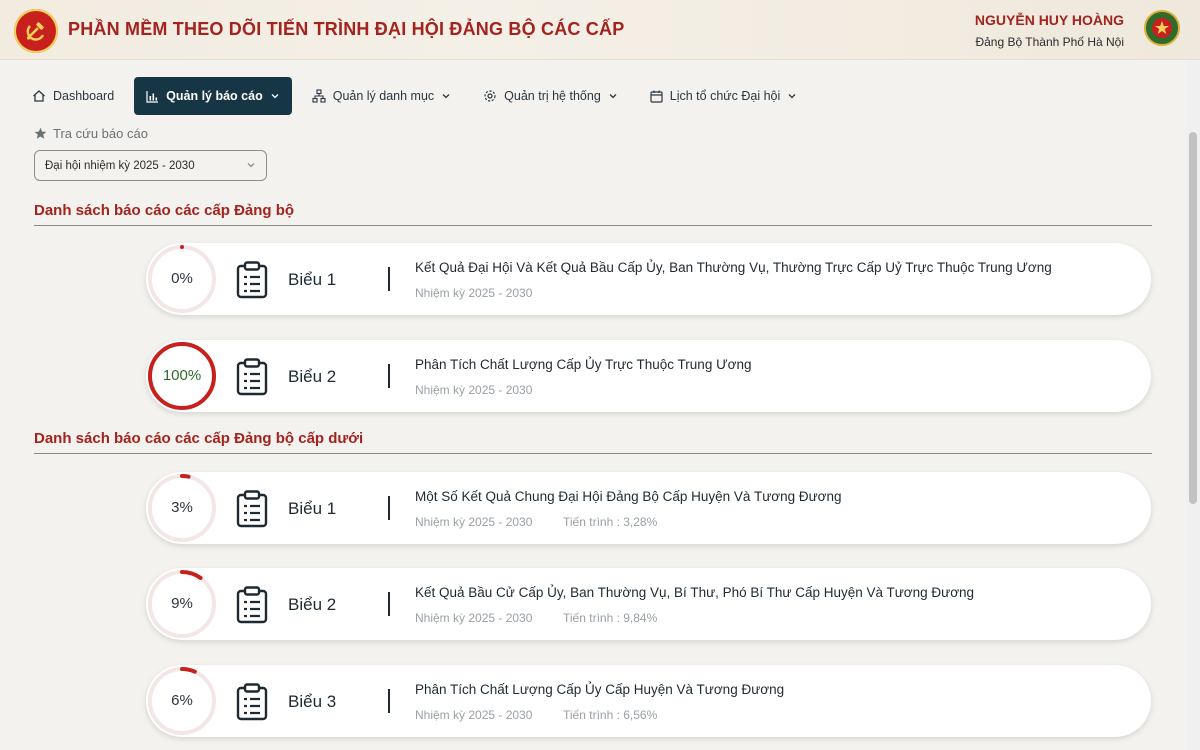 The height and width of the screenshot is (750, 1200). What do you see at coordinates (40, 133) in the screenshot?
I see `star-icon` at bounding box center [40, 133].